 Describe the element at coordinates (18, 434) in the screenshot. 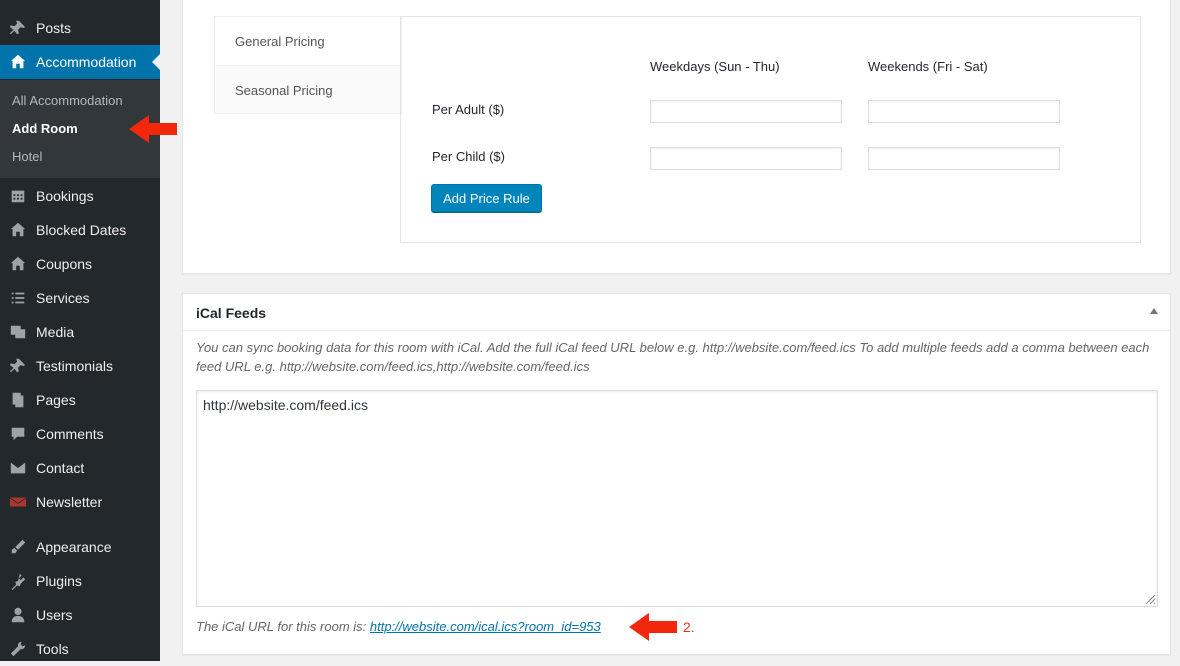

I see `comment-icon` at that location.